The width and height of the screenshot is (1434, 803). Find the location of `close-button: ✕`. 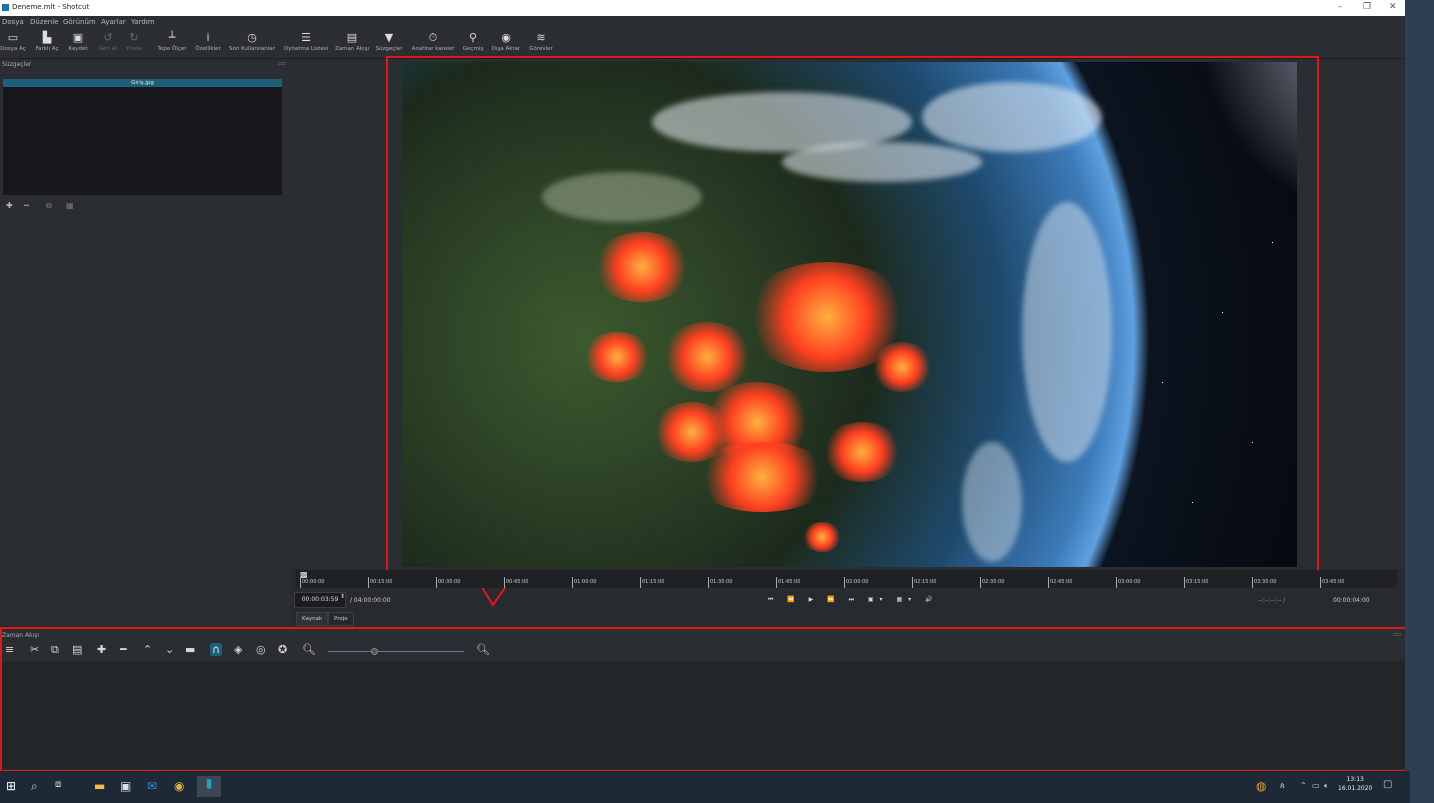

close-button: ✕ is located at coordinates (1393, 7).